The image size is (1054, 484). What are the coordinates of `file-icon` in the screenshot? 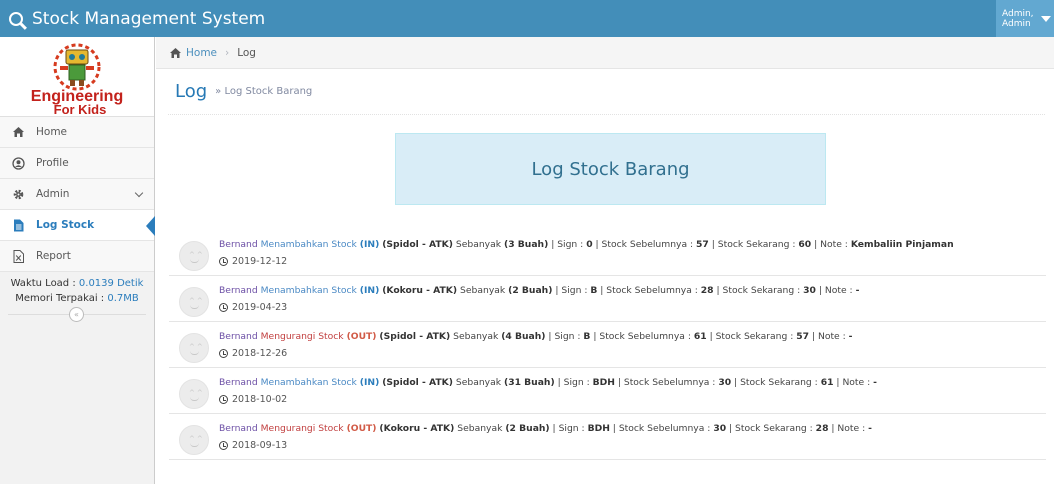 It's located at (18, 225).